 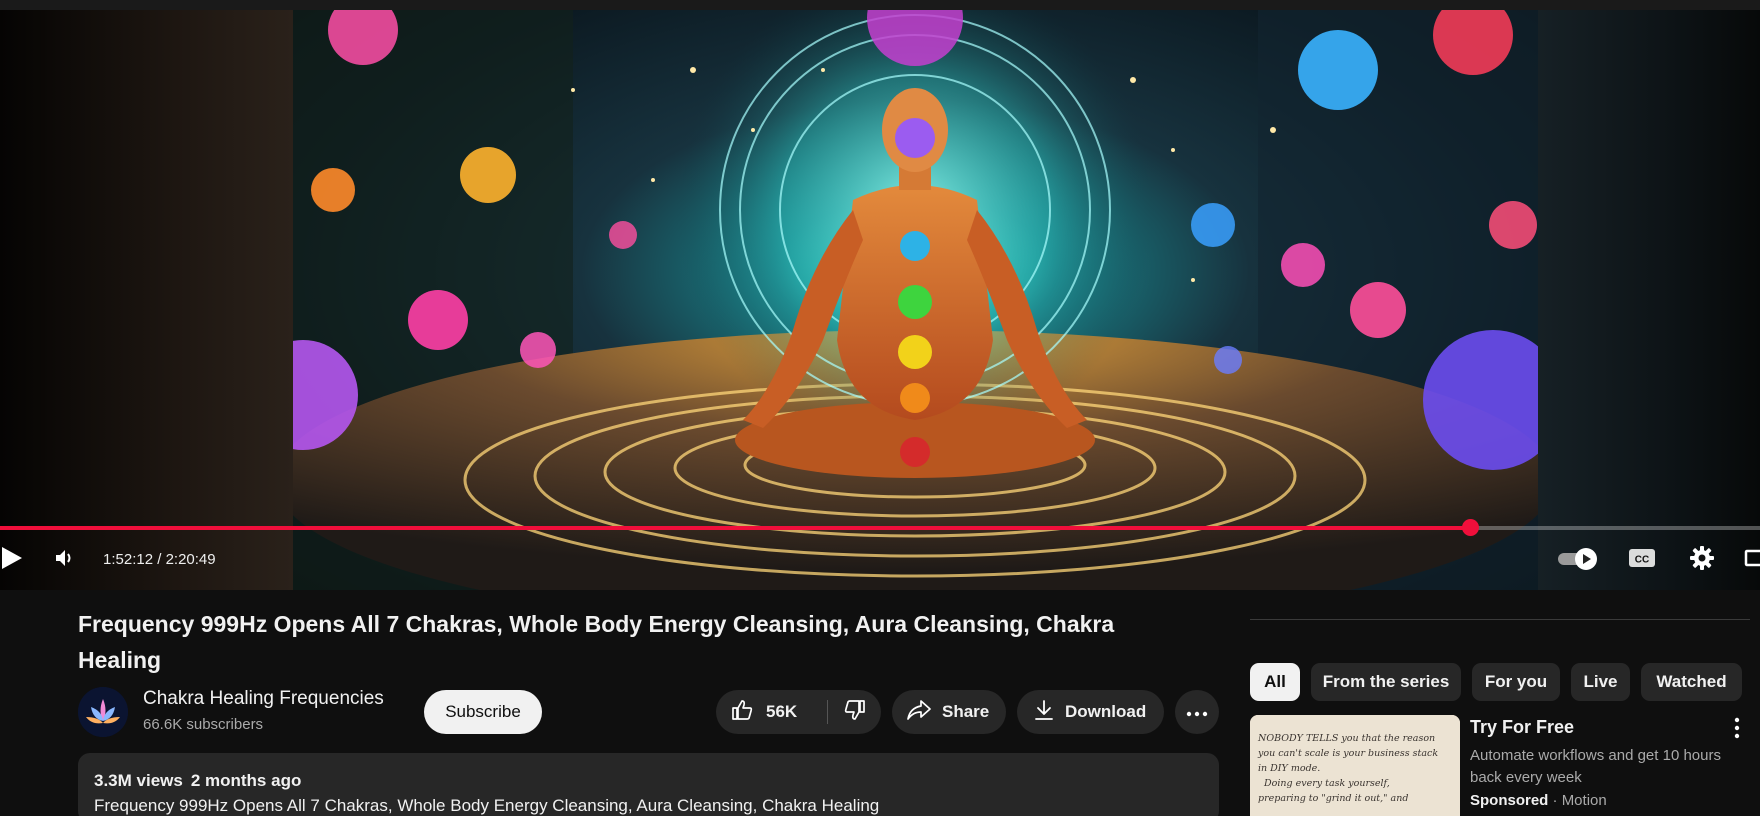 I want to click on captions-icon: CC, so click(x=1642, y=560).